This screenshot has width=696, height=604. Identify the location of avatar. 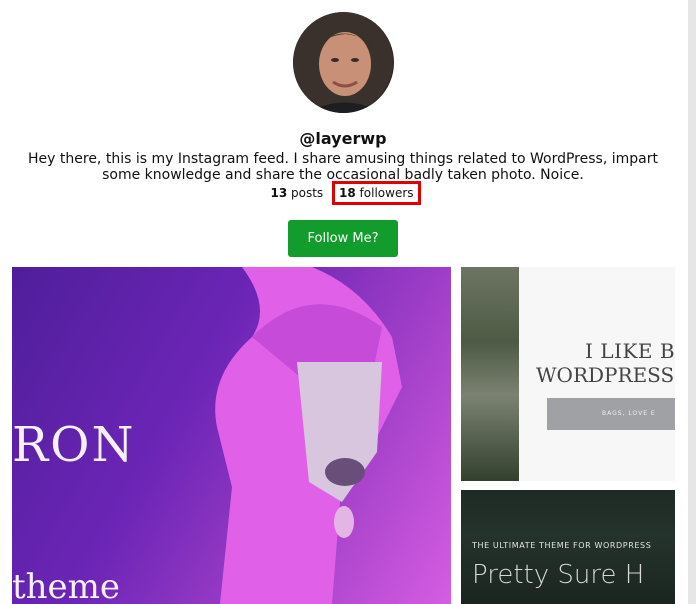
(343, 62).